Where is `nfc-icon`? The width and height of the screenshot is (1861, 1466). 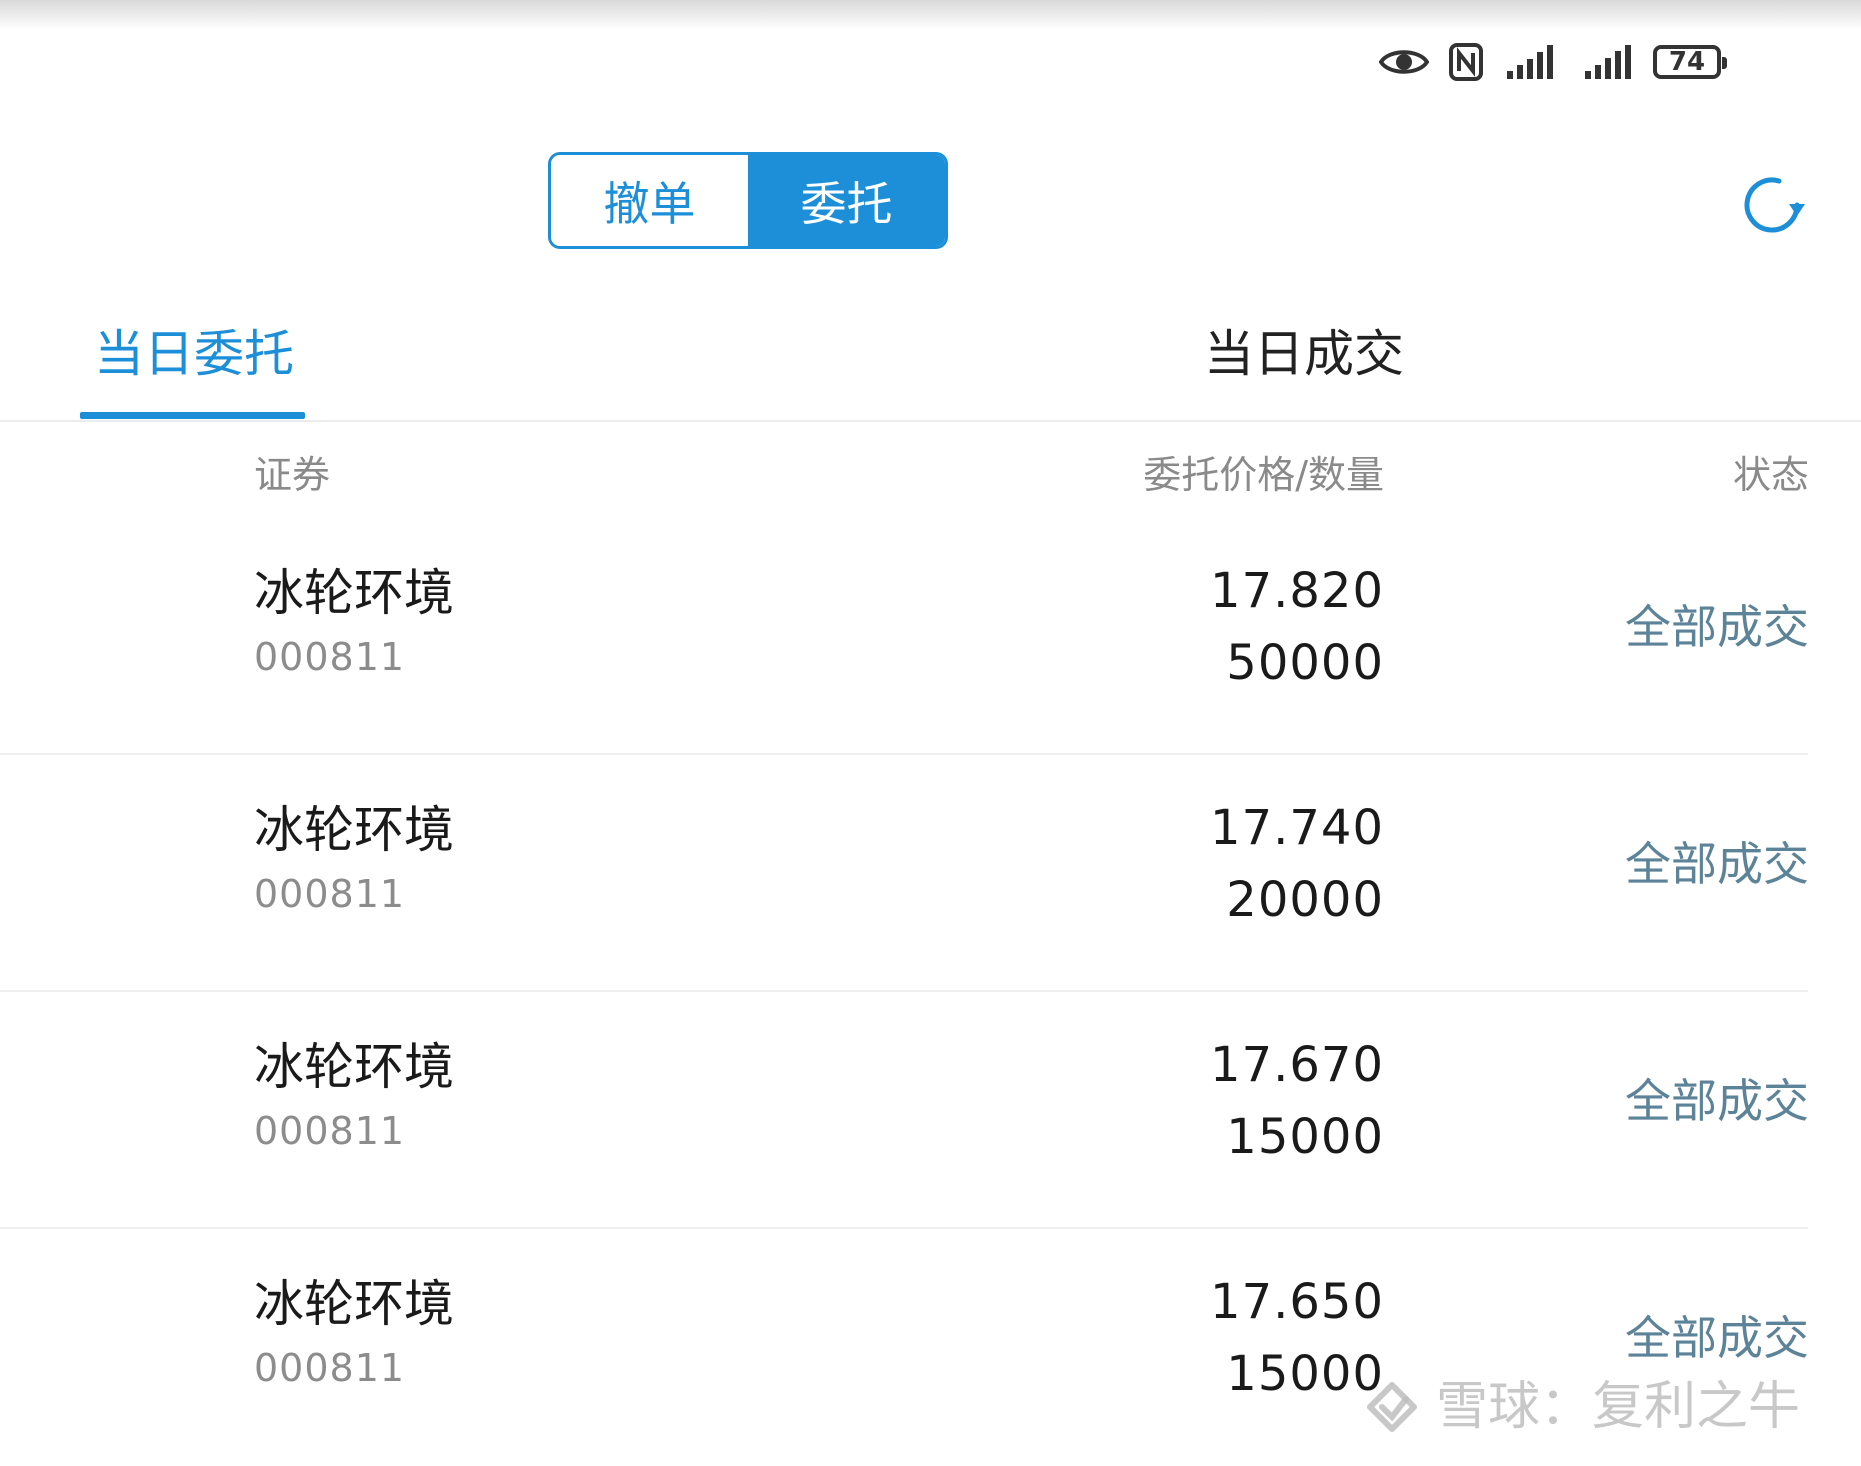 nfc-icon is located at coordinates (1466, 62).